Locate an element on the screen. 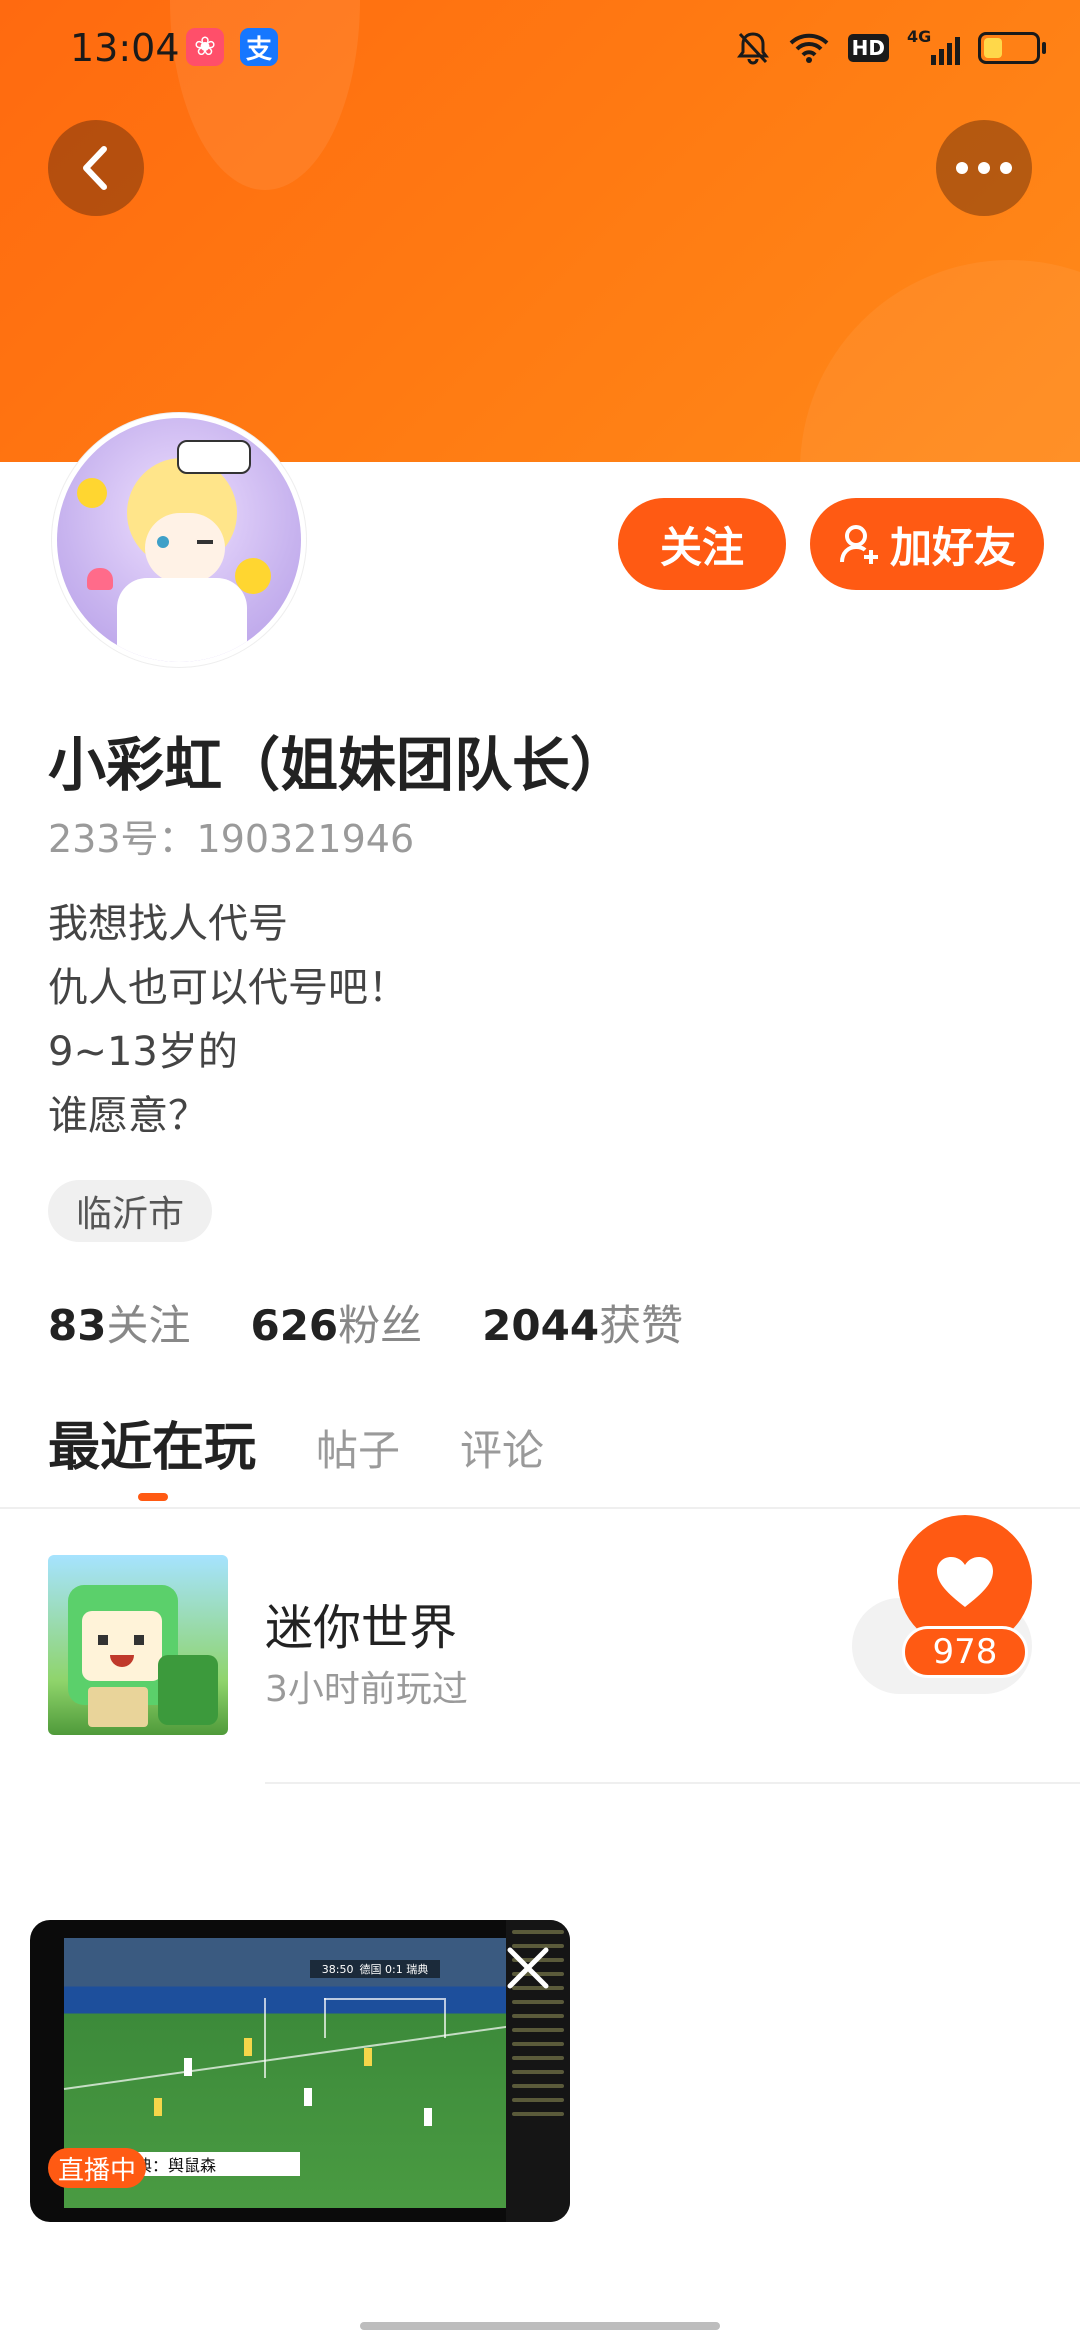  signal-icon: 4G is located at coordinates (933, 46).